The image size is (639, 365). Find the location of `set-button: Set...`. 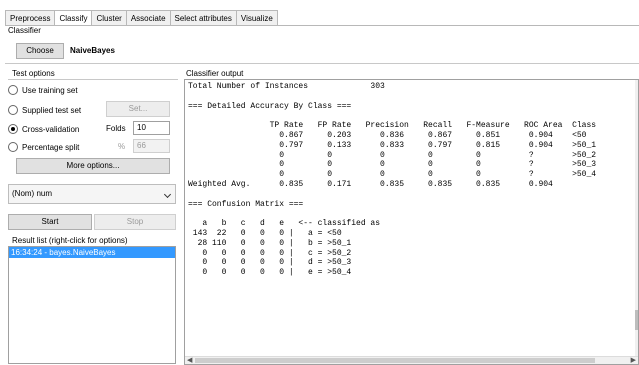

set-button: Set... is located at coordinates (138, 109).